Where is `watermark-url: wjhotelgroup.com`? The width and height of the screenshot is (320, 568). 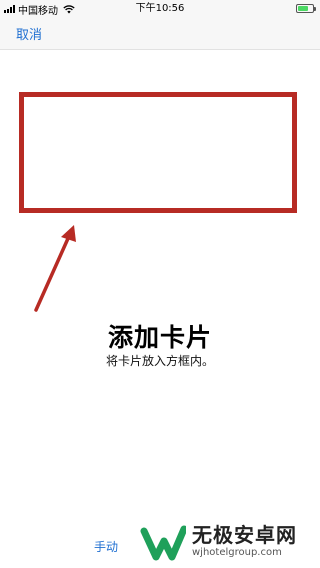 watermark-url: wjhotelgroup.com is located at coordinates (237, 552).